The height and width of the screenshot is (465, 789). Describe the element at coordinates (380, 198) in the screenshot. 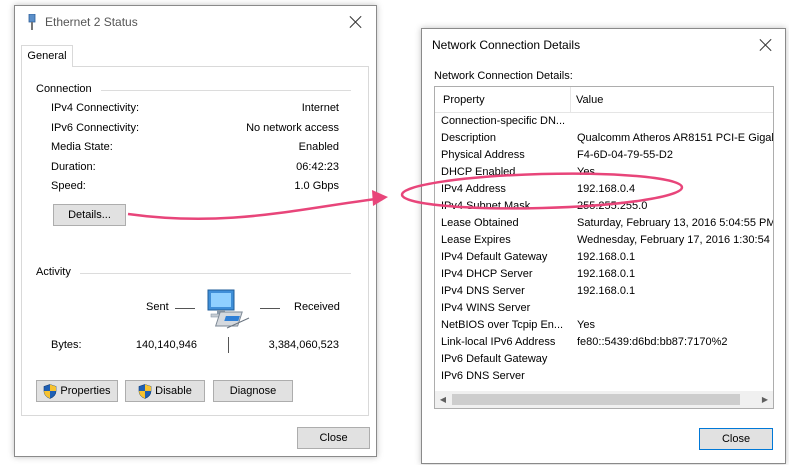

I see `annotation-arrow-head` at that location.